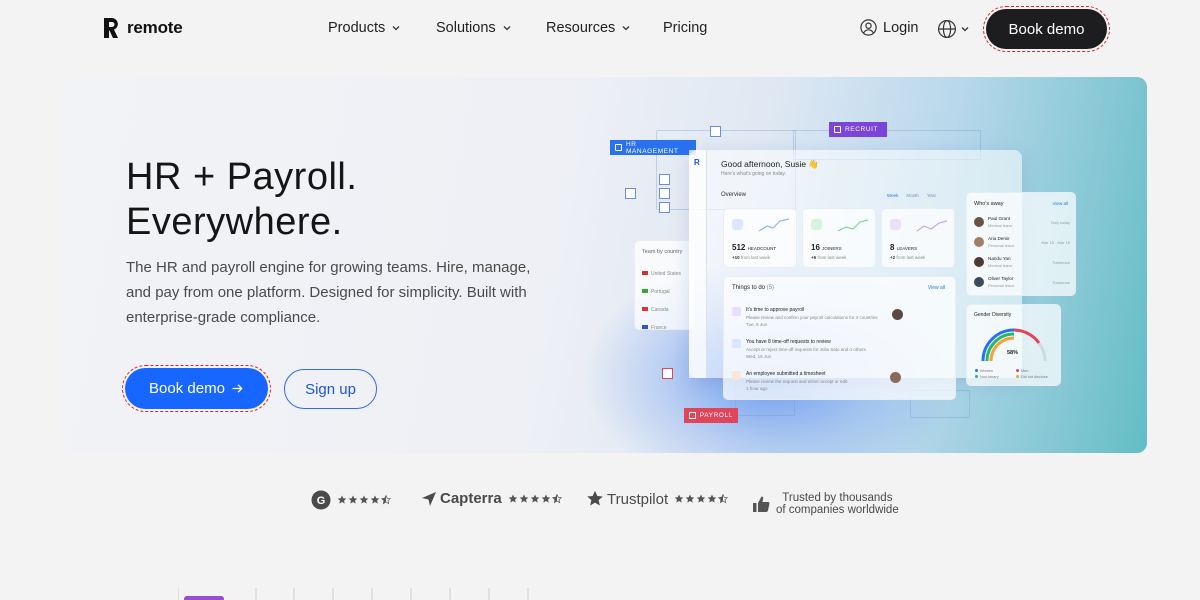 The image size is (1200, 600). I want to click on timesheet-todo-icon, so click(736, 375).